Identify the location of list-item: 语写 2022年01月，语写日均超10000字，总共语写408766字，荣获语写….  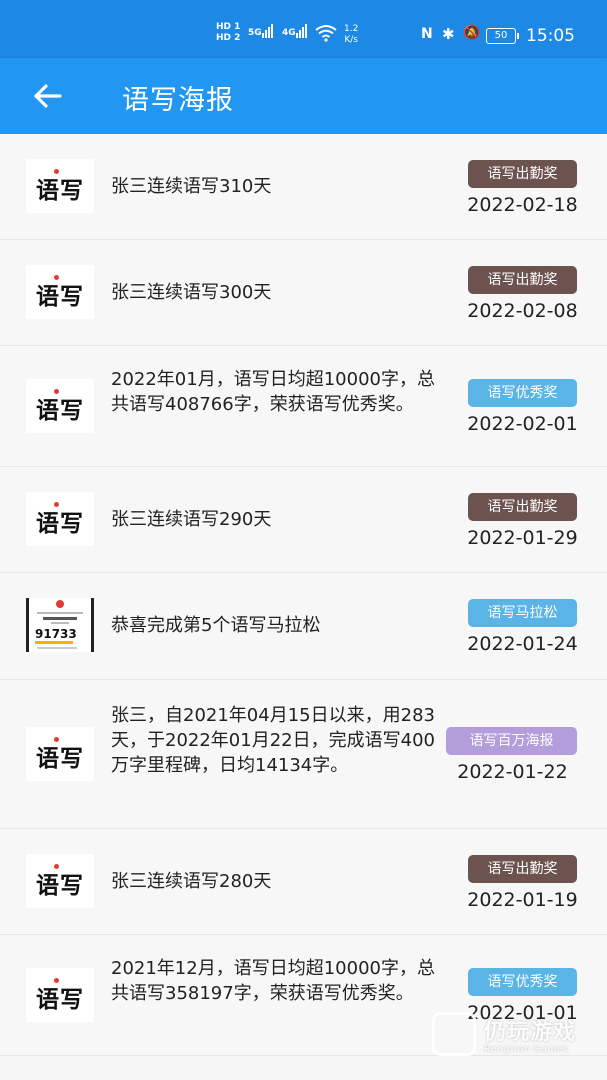
(303, 406).